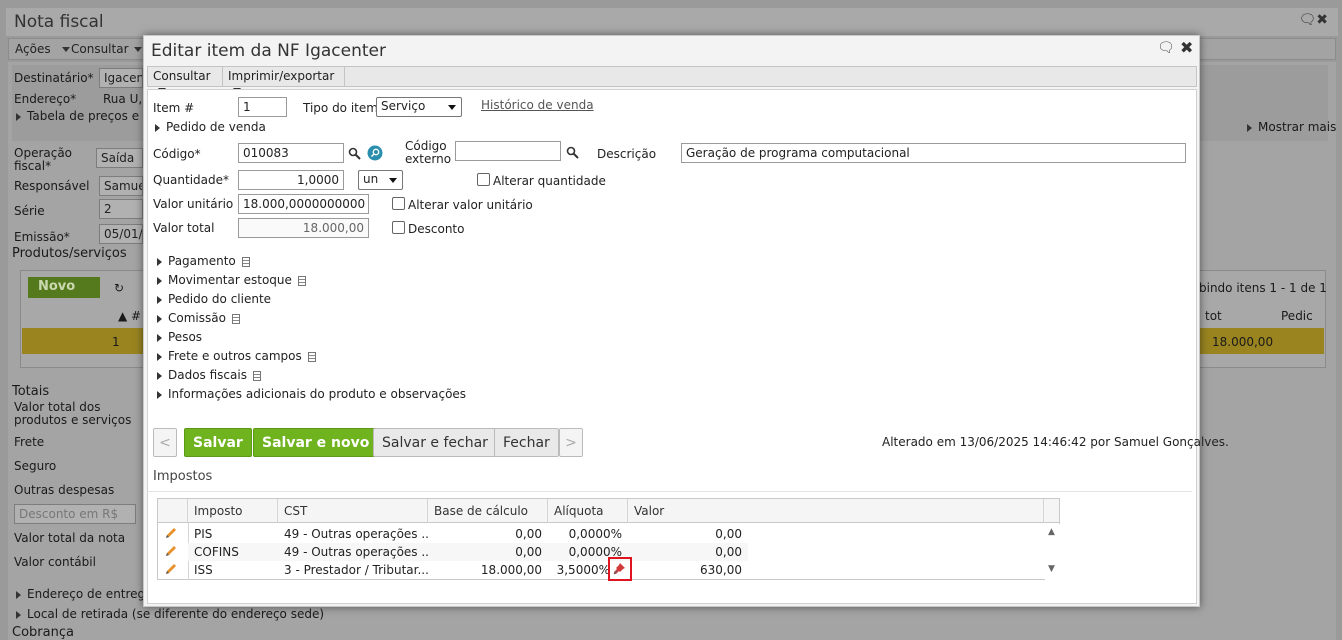 The height and width of the screenshot is (640, 1342). I want to click on section-pagamento: Pagamento, so click(203, 261).